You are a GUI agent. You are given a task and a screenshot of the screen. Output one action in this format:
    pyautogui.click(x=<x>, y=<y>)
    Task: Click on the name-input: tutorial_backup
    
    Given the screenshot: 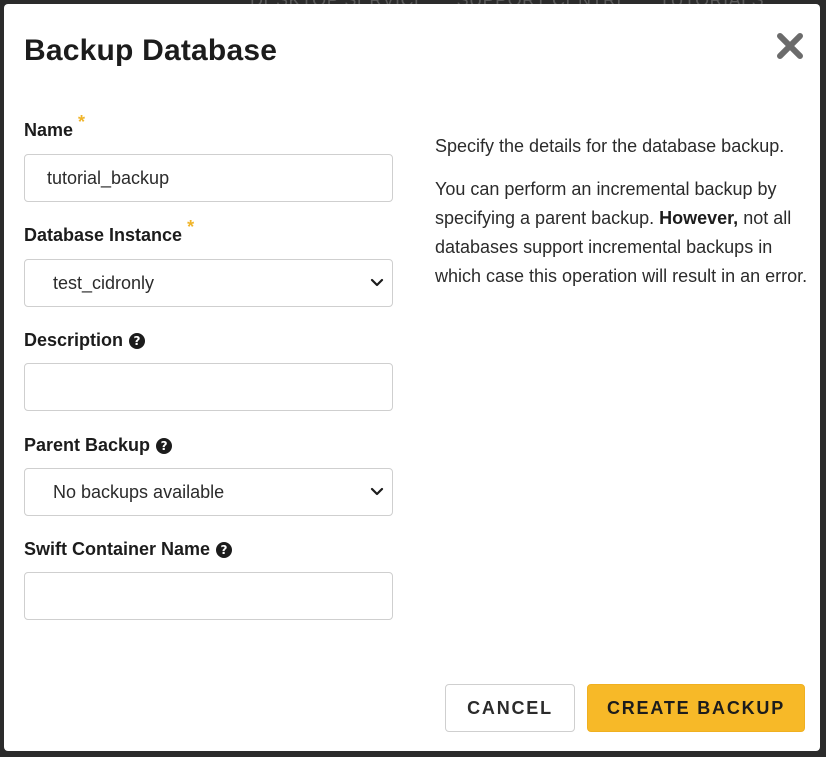 What is the action you would take?
    pyautogui.click(x=208, y=178)
    